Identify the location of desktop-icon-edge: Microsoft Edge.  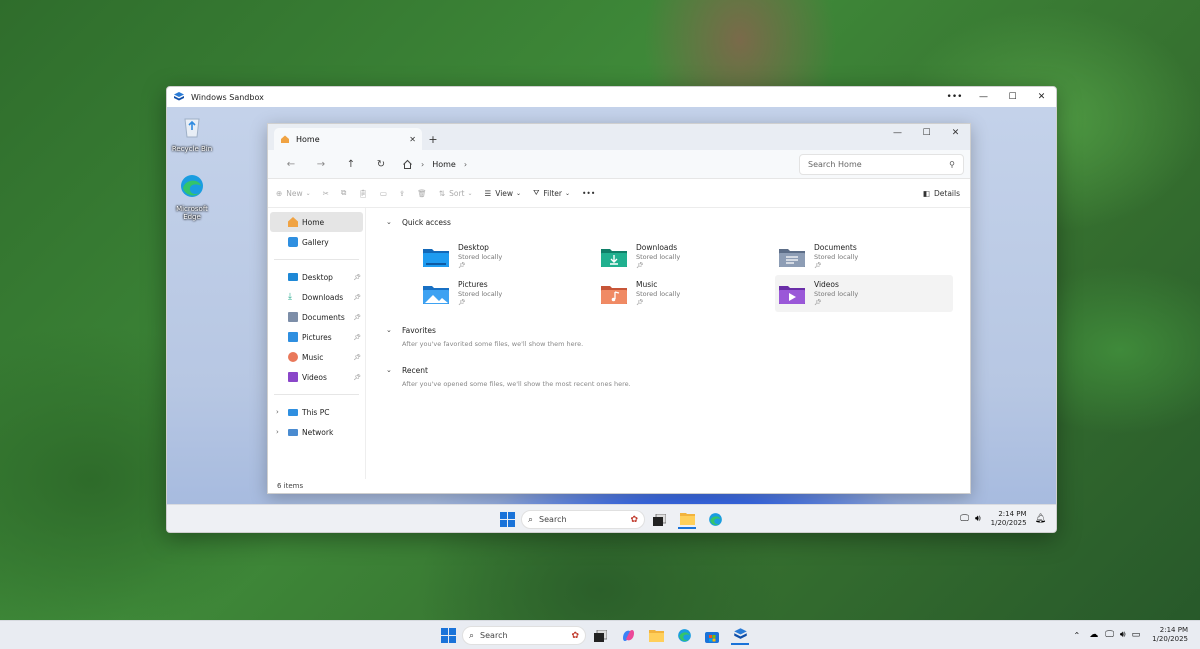
(192, 197).